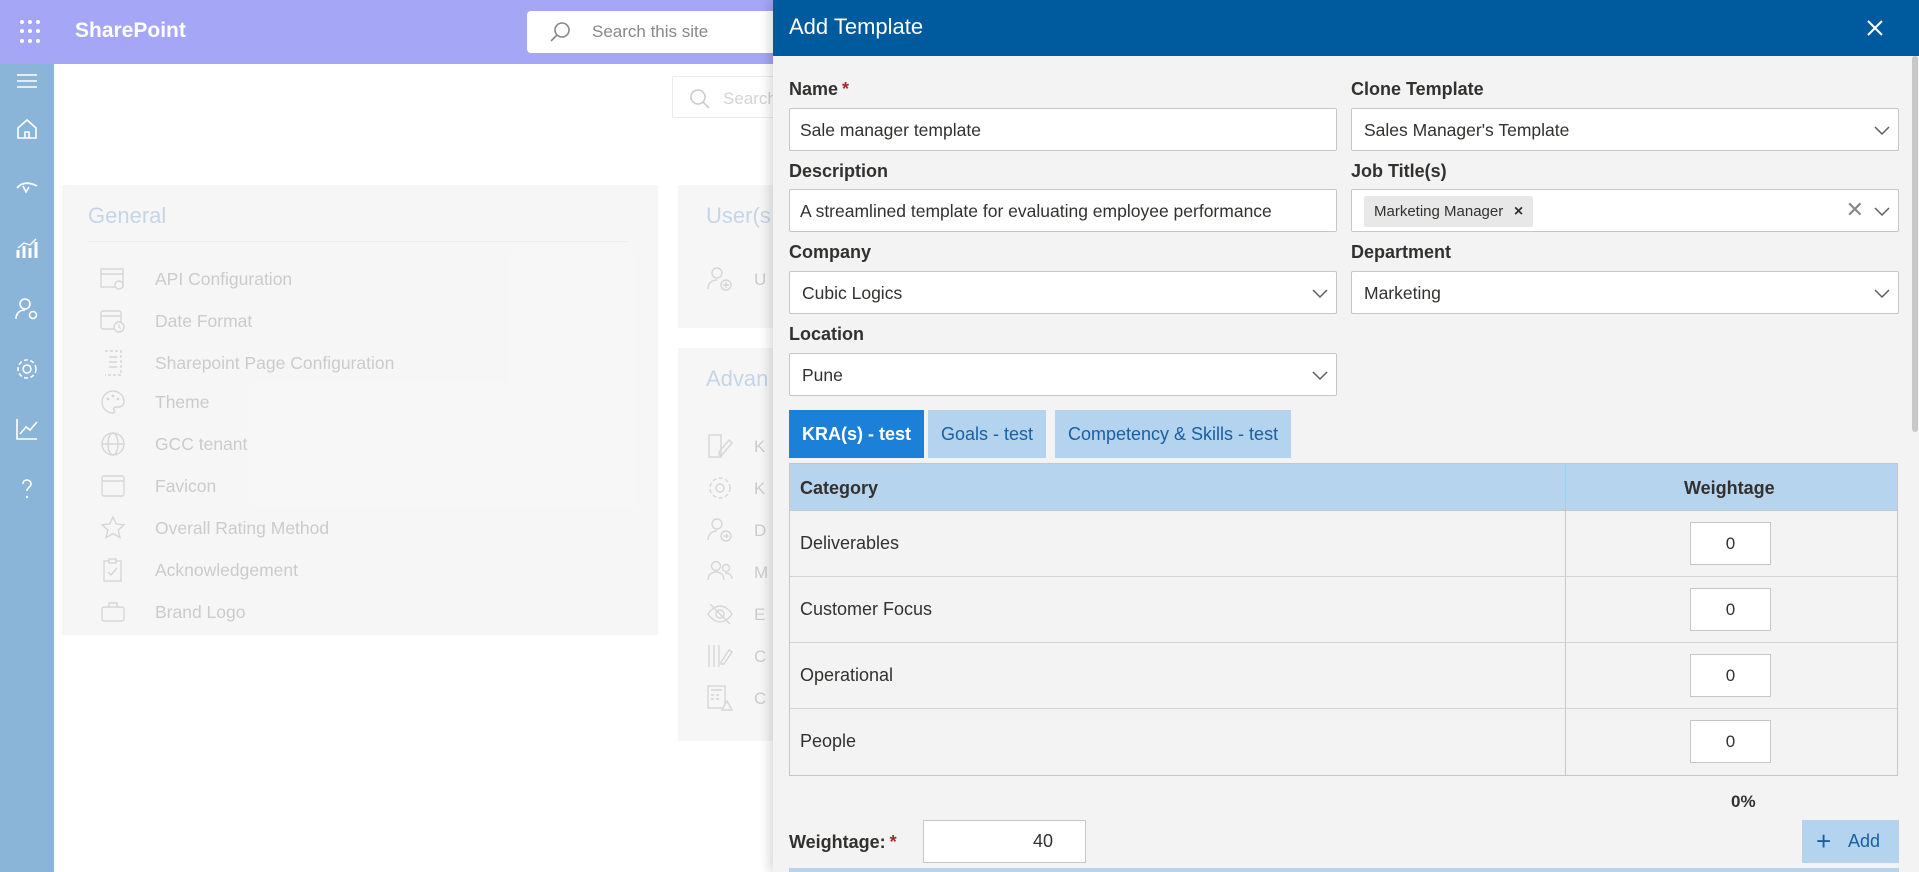 This screenshot has width=1919, height=872. I want to click on company-dropdown: Cubic Logics, so click(1063, 292).